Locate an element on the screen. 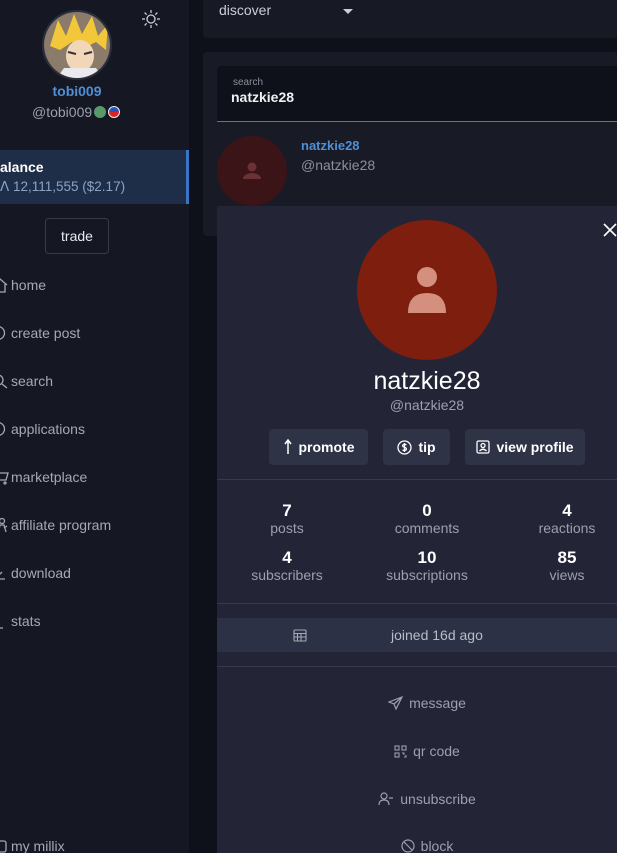  balance-value: ꓥ 12,111,555 ($2.17) is located at coordinates (63, 186).